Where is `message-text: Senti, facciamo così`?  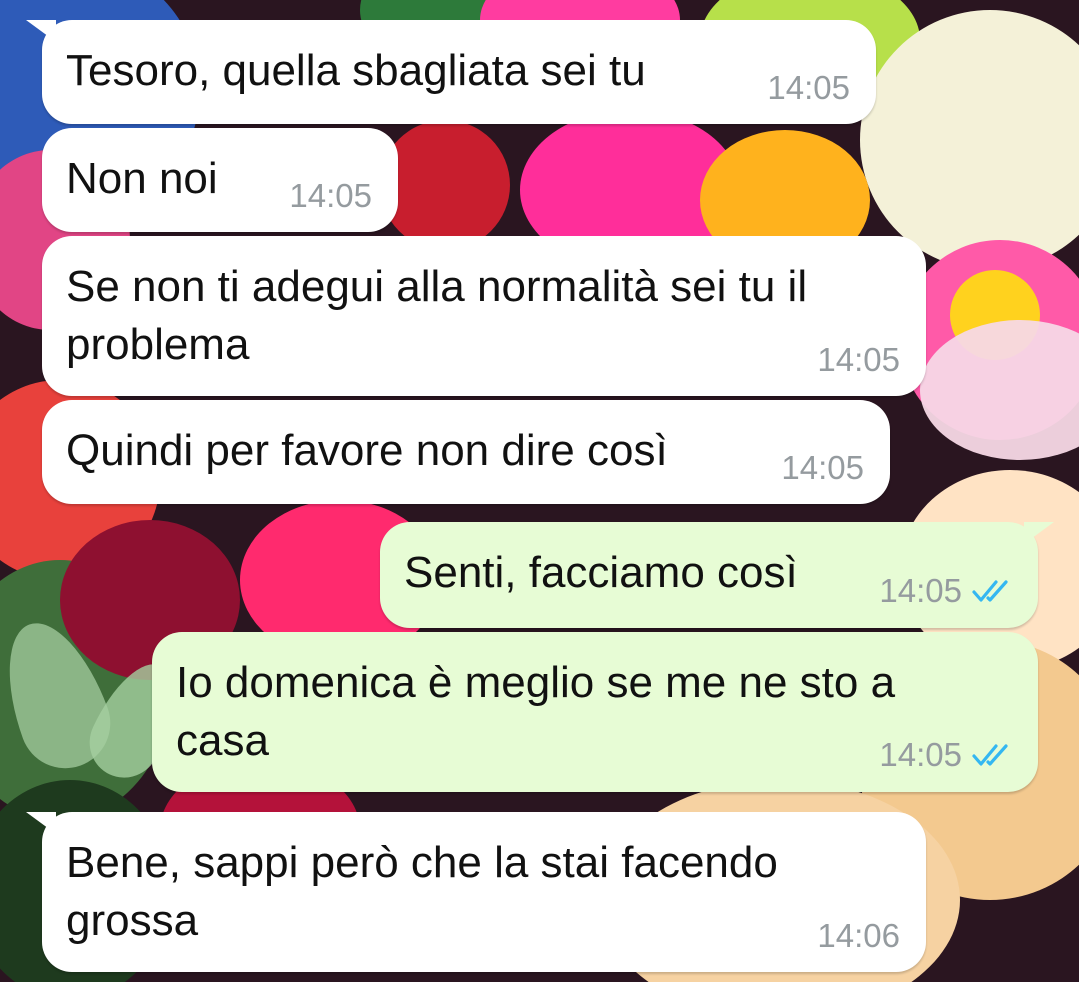 message-text: Senti, facciamo così is located at coordinates (601, 573).